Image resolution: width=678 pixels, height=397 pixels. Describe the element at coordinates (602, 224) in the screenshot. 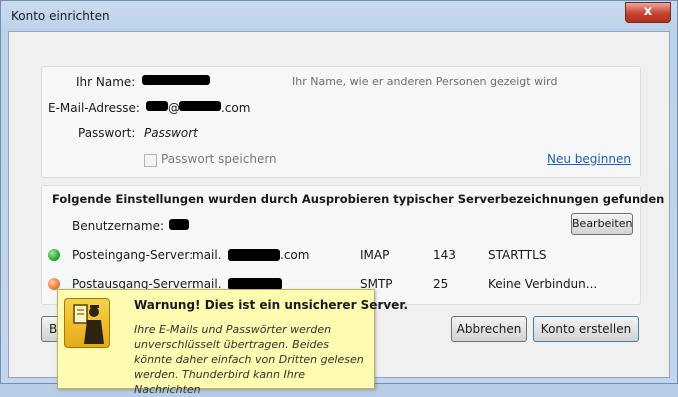

I see `edit-button: Bearbeiten` at that location.